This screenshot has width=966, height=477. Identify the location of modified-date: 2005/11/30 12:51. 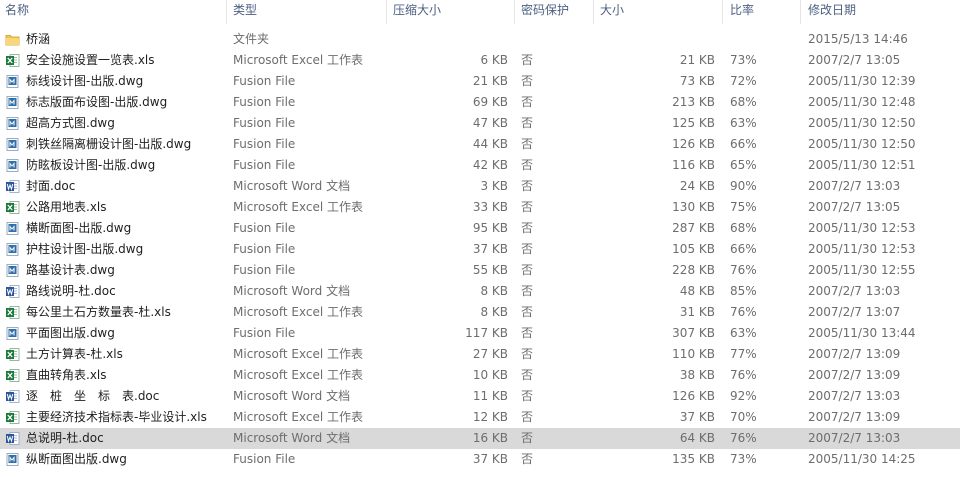
(862, 165).